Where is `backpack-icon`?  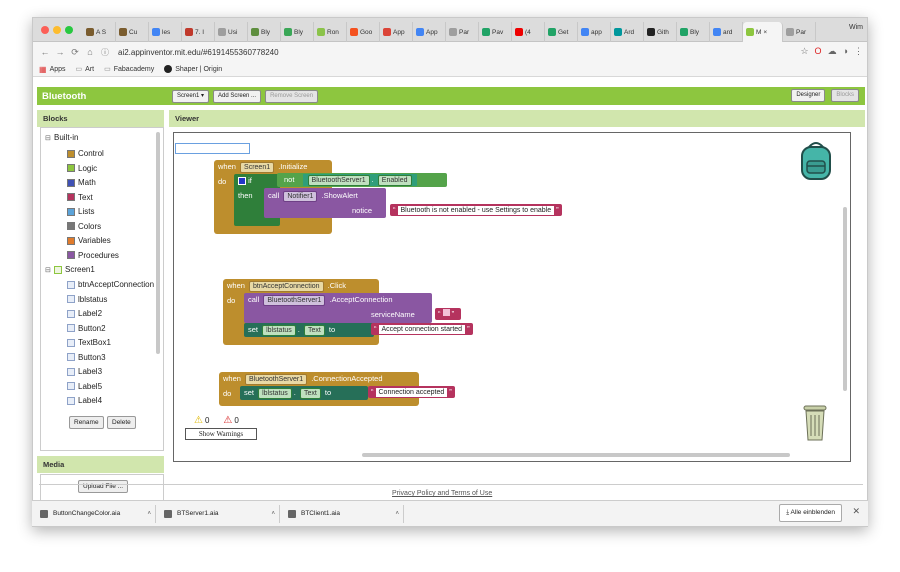 backpack-icon is located at coordinates (816, 160).